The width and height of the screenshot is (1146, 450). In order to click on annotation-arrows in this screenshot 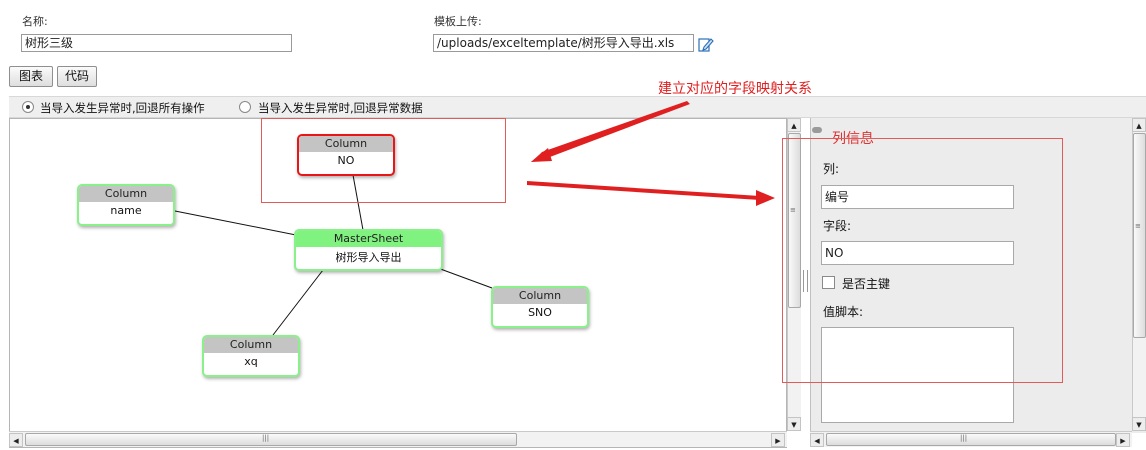, I will do `click(651, 153)`.